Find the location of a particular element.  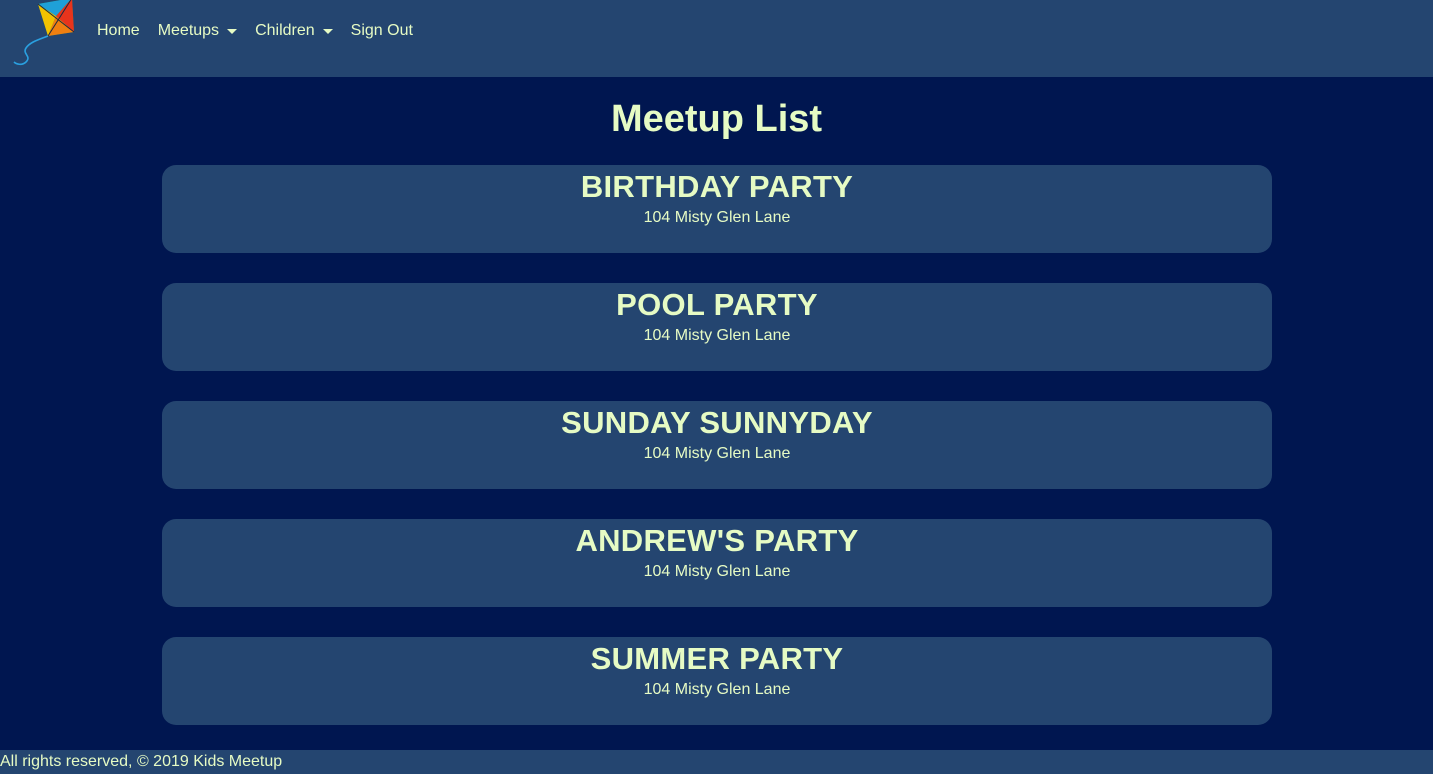

nav-home-label: Home is located at coordinates (118, 30).